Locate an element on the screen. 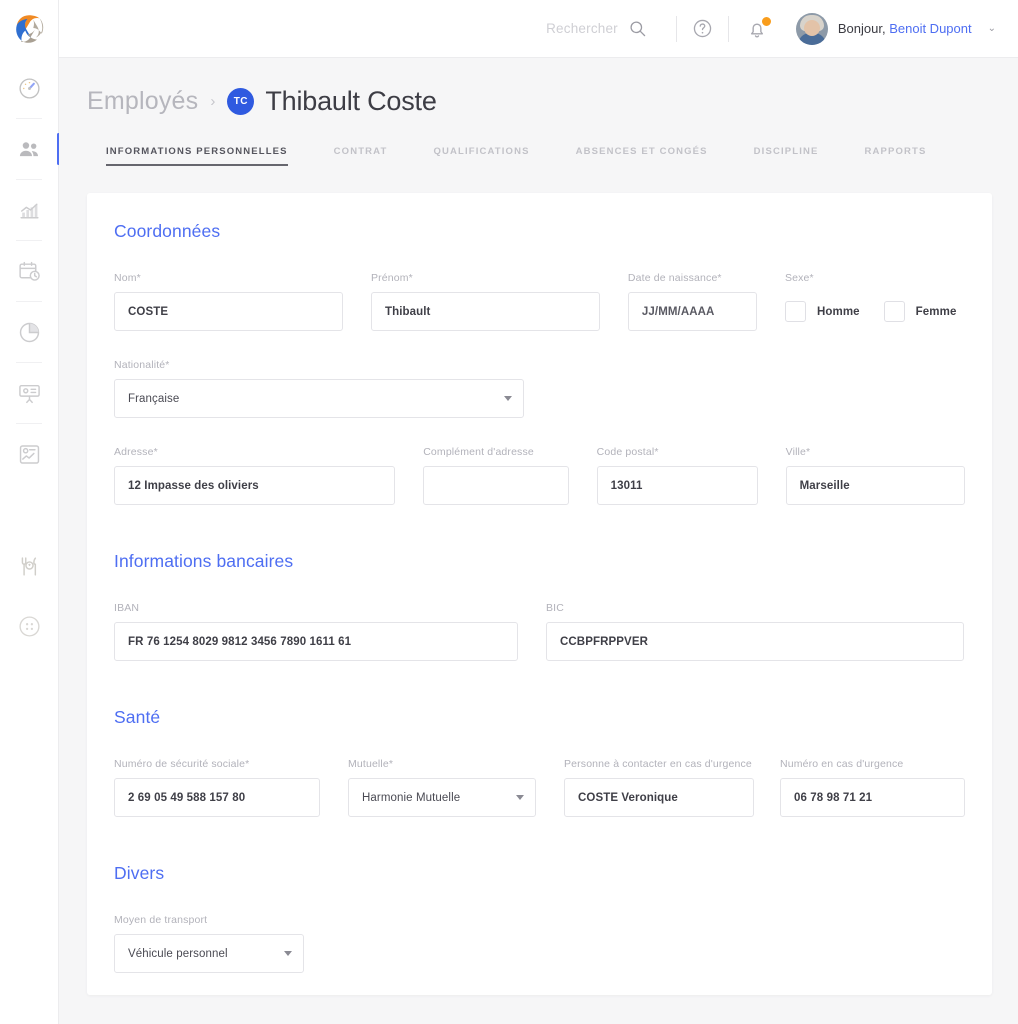  sidebar-item-presentation is located at coordinates (29, 393).